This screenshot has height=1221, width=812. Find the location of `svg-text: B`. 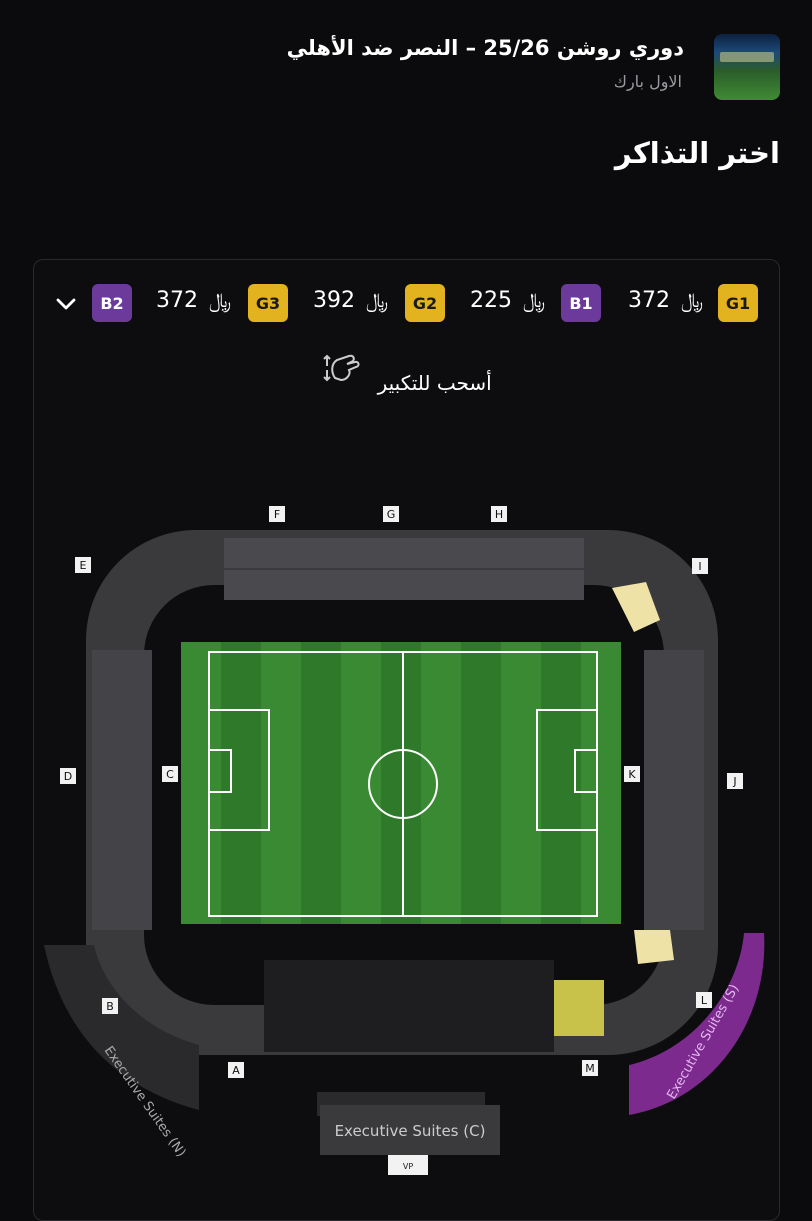

svg-text: B is located at coordinates (110, 1006).